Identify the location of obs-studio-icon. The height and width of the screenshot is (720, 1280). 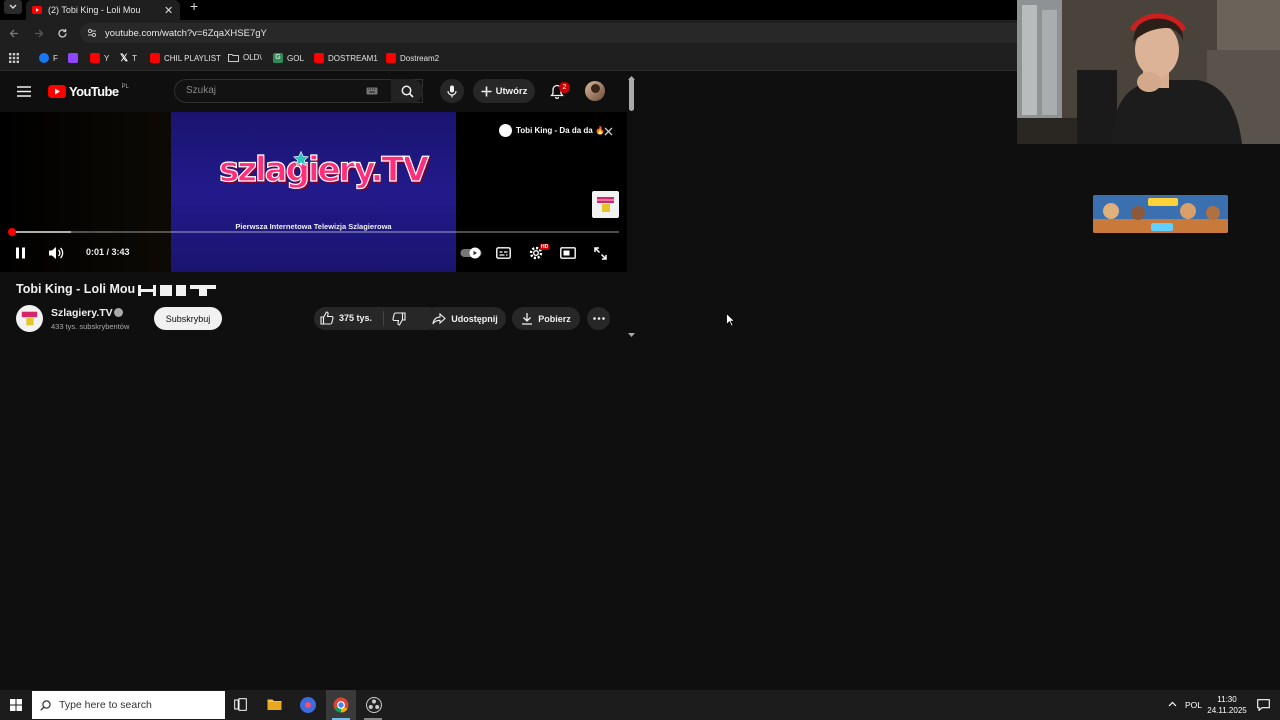
(374, 705).